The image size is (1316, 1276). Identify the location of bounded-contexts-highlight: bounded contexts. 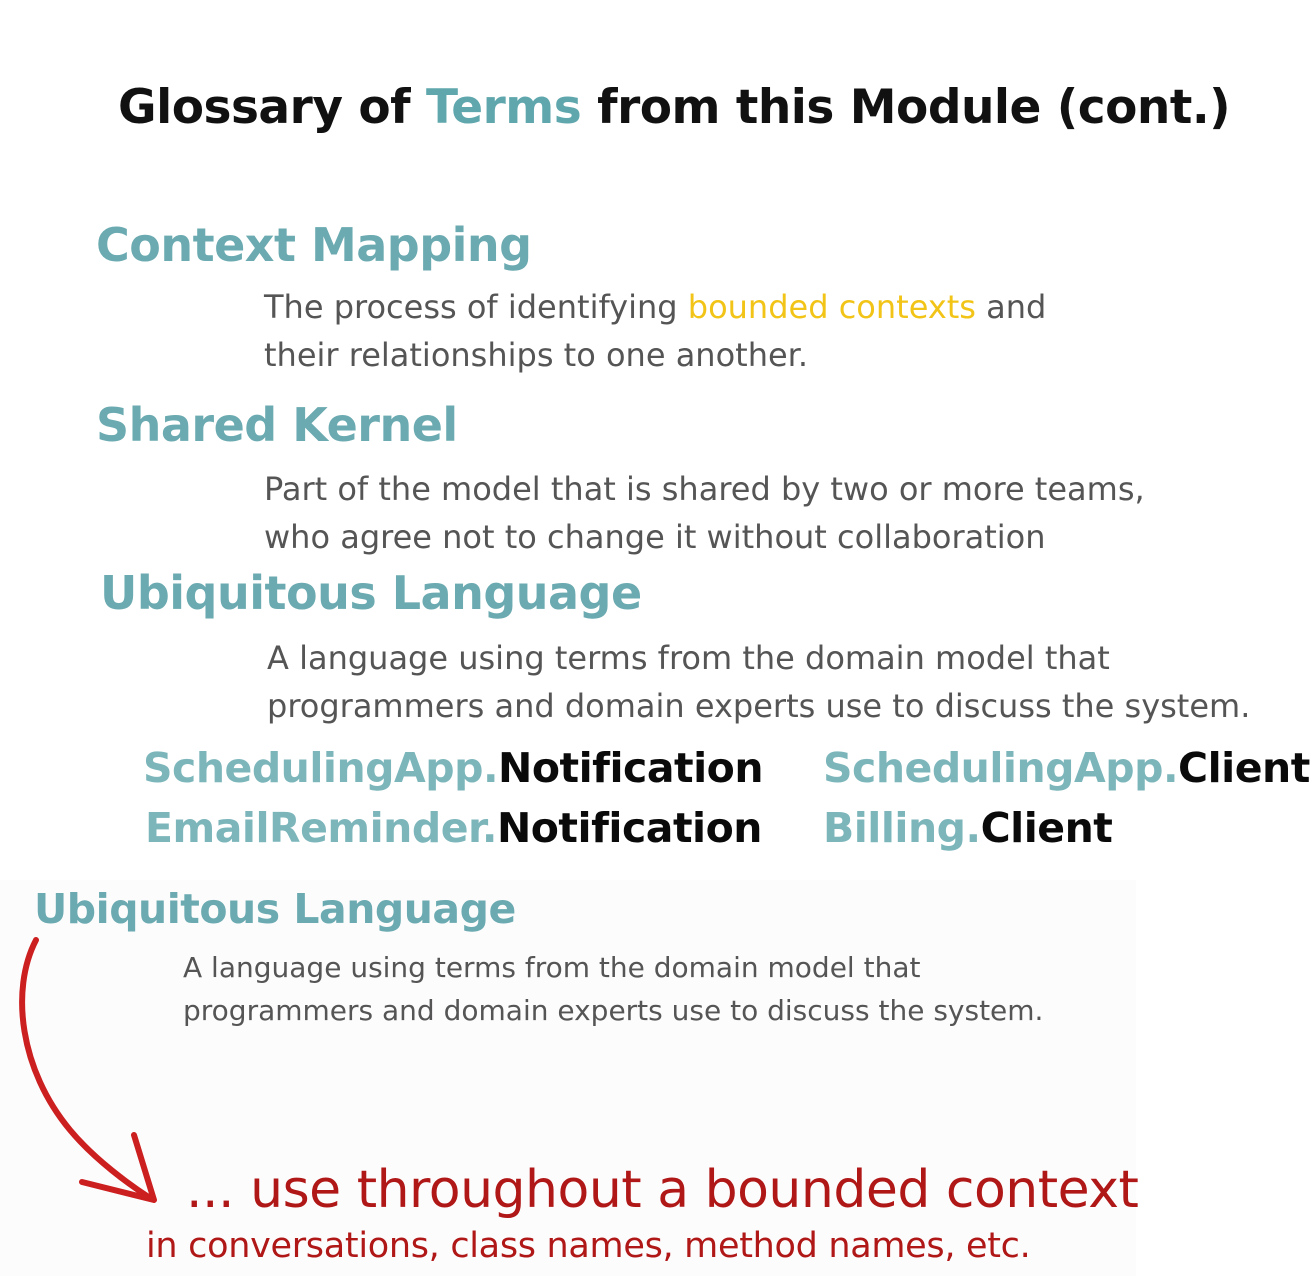
(831, 307).